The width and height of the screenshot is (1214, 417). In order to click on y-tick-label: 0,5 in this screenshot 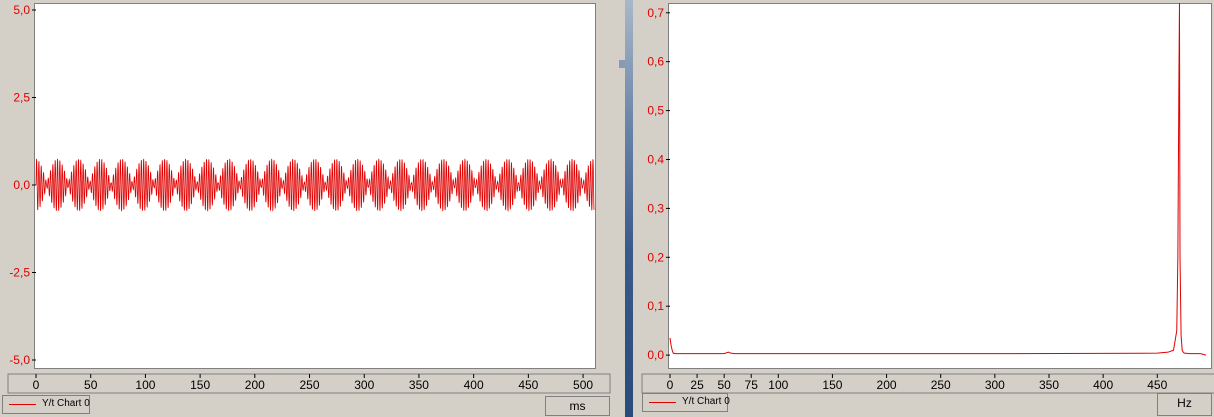, I will do `click(655, 111)`.